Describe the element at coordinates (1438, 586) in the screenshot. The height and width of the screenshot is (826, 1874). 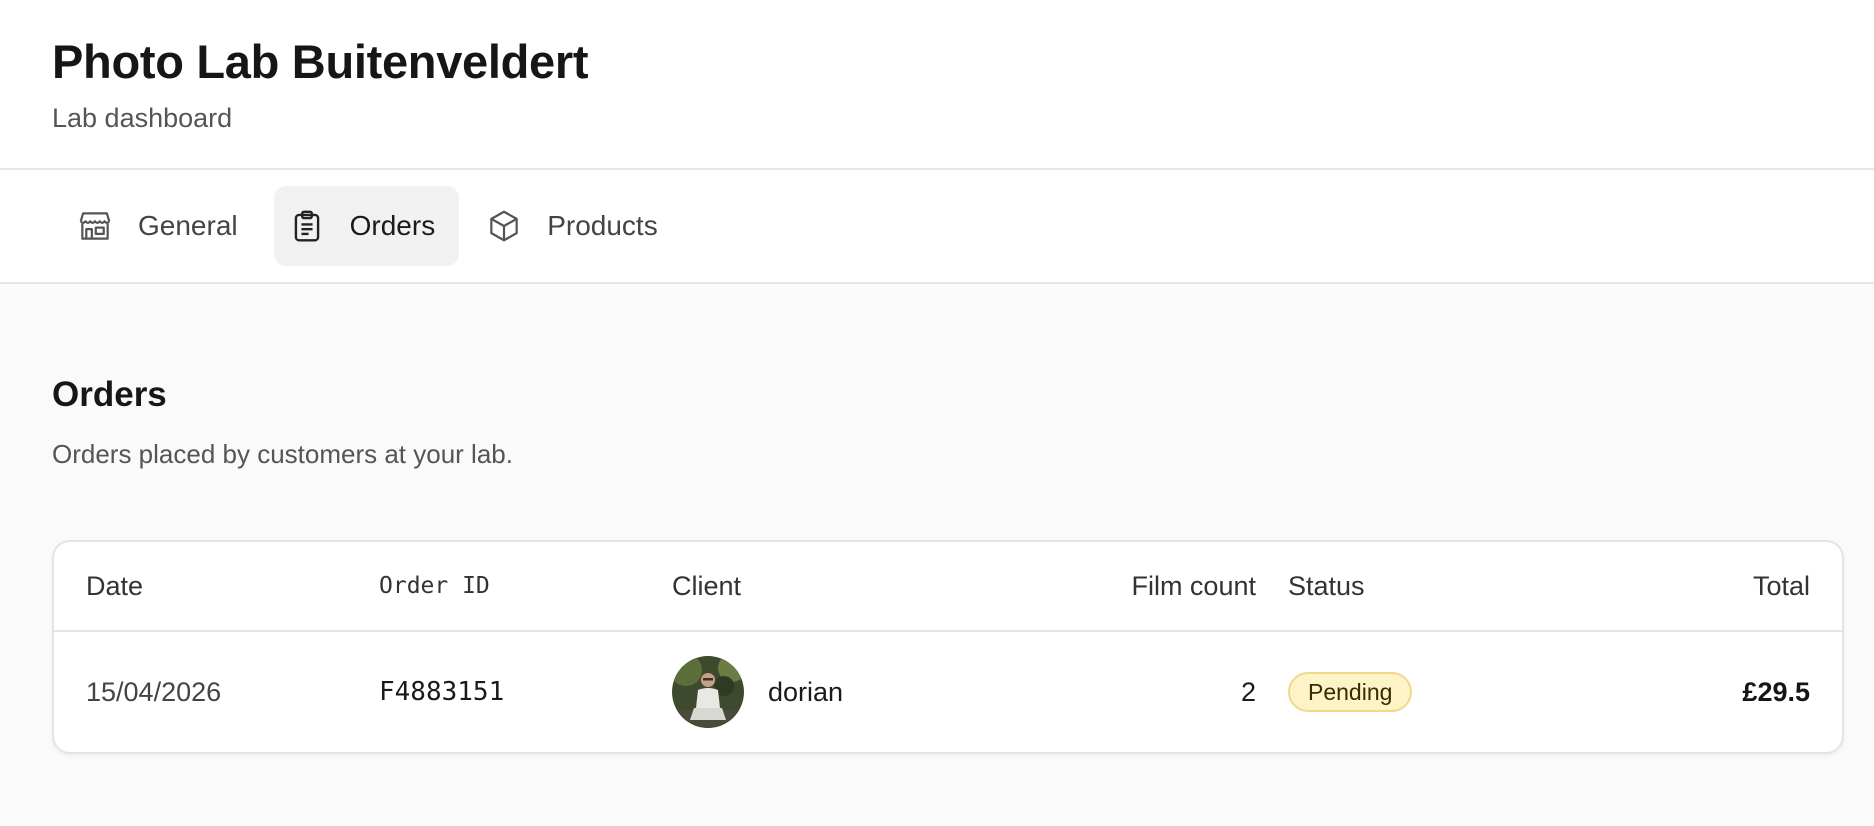
I see `column-header-status: Status` at that location.